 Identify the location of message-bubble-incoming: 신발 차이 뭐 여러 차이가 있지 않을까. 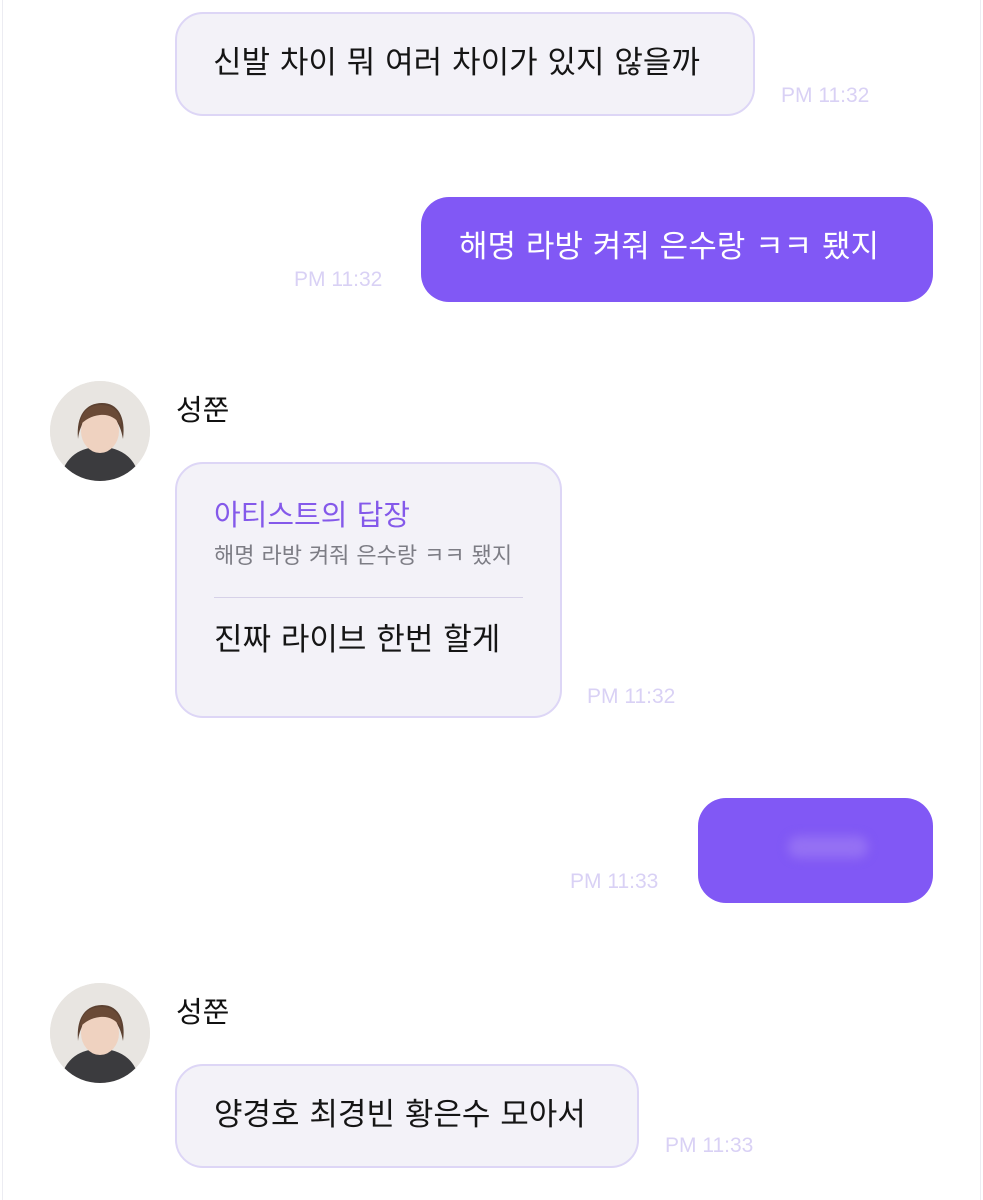
(465, 64).